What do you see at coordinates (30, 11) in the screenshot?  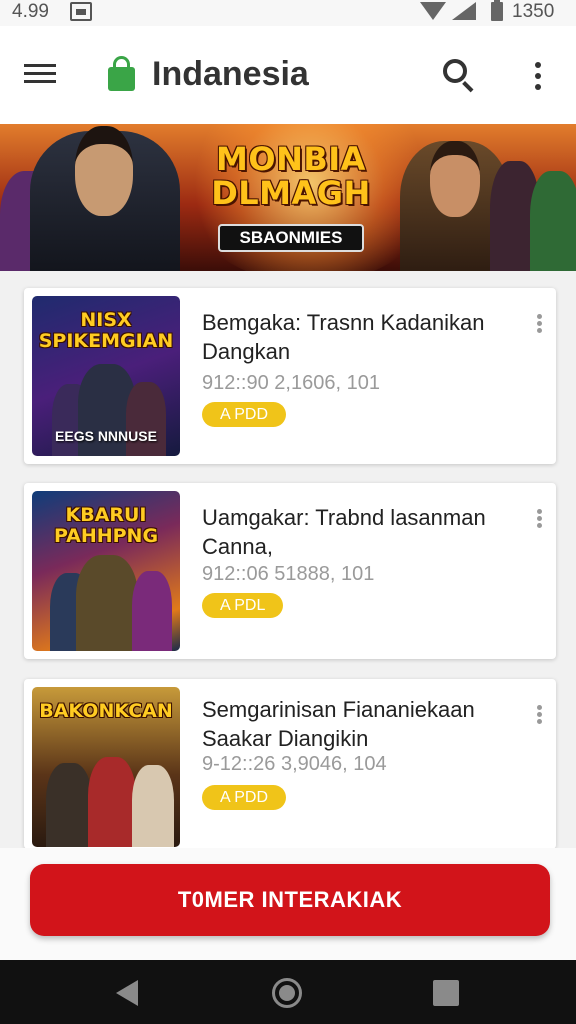 I see `status-time: 4.99` at bounding box center [30, 11].